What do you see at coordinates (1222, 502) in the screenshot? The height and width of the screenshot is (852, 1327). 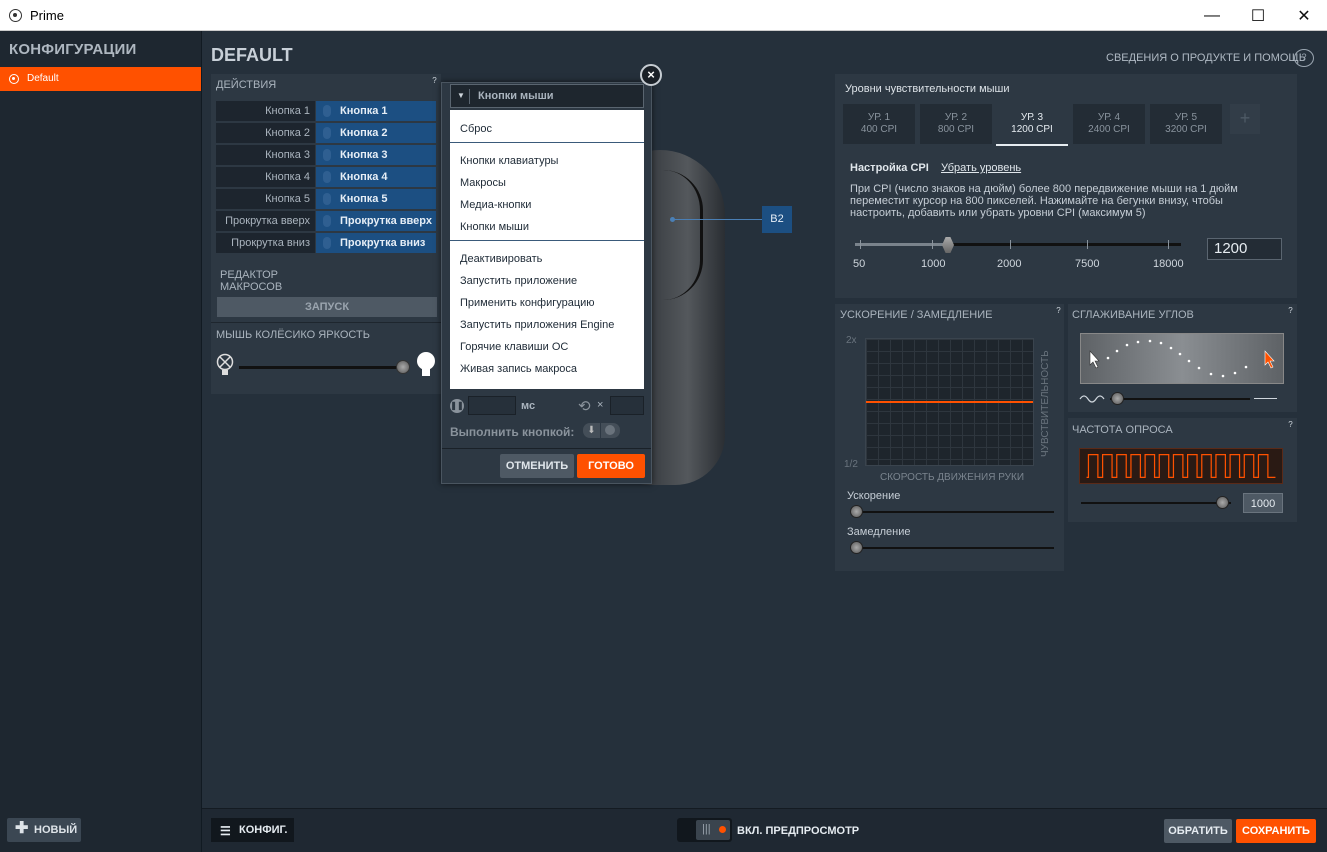 I see `polling-slider-knob` at bounding box center [1222, 502].